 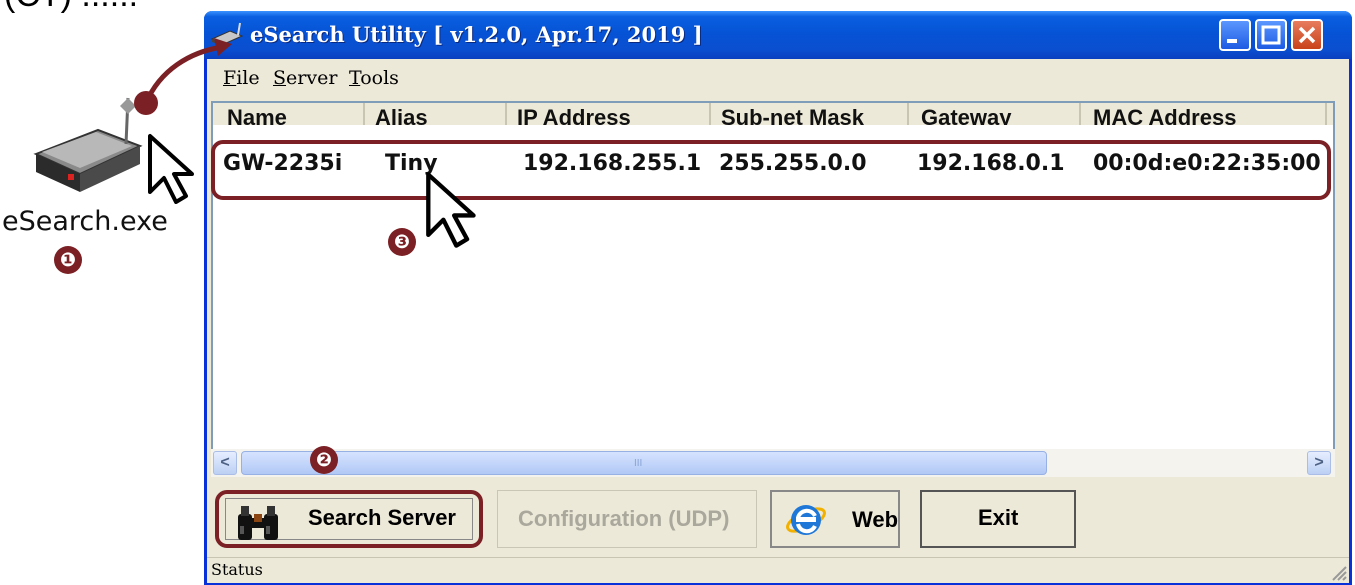 I want to click on binoculars-icon, so click(x=258, y=523).